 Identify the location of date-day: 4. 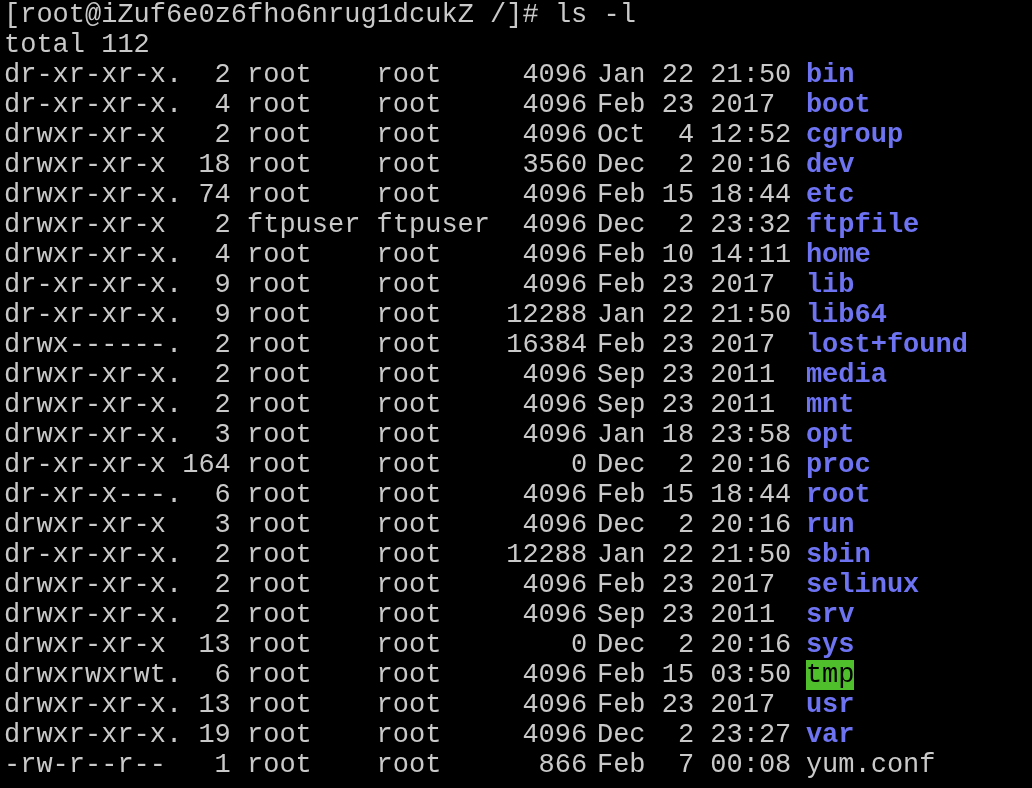
(678, 135).